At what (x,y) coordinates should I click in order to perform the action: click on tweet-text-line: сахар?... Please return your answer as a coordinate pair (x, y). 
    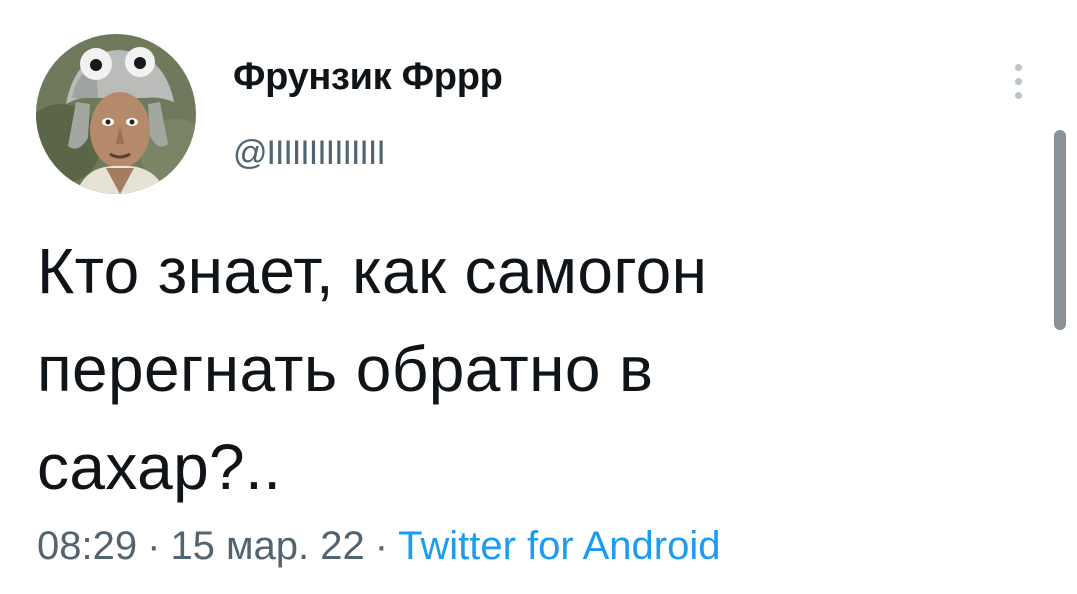
    Looking at the image, I should click on (159, 467).